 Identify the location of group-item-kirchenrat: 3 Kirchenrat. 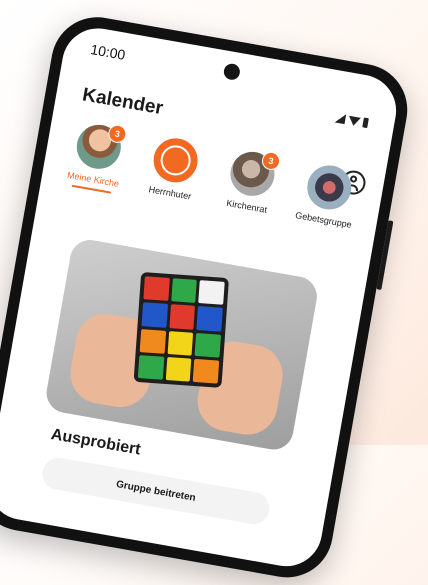
(250, 185).